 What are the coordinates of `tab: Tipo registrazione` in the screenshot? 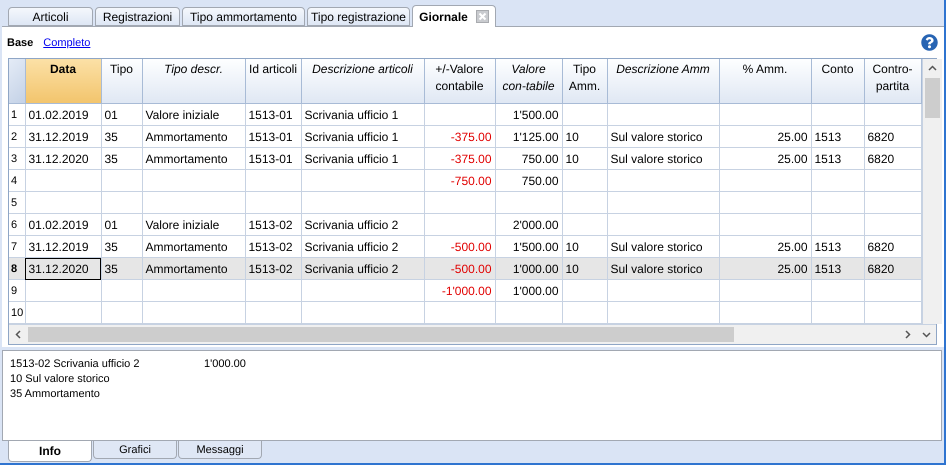 It's located at (358, 16).